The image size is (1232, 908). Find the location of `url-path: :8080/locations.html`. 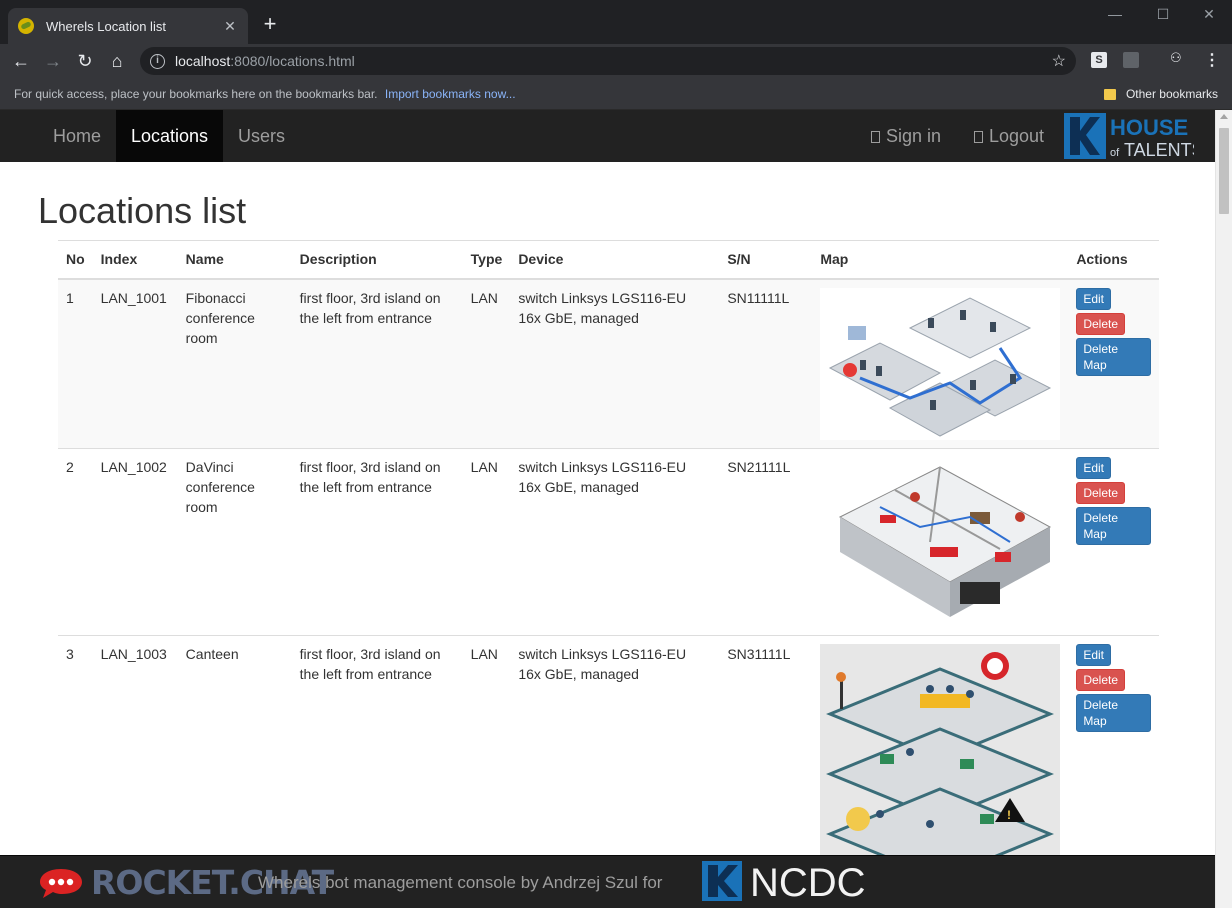

url-path: :8080/locations.html is located at coordinates (292, 61).